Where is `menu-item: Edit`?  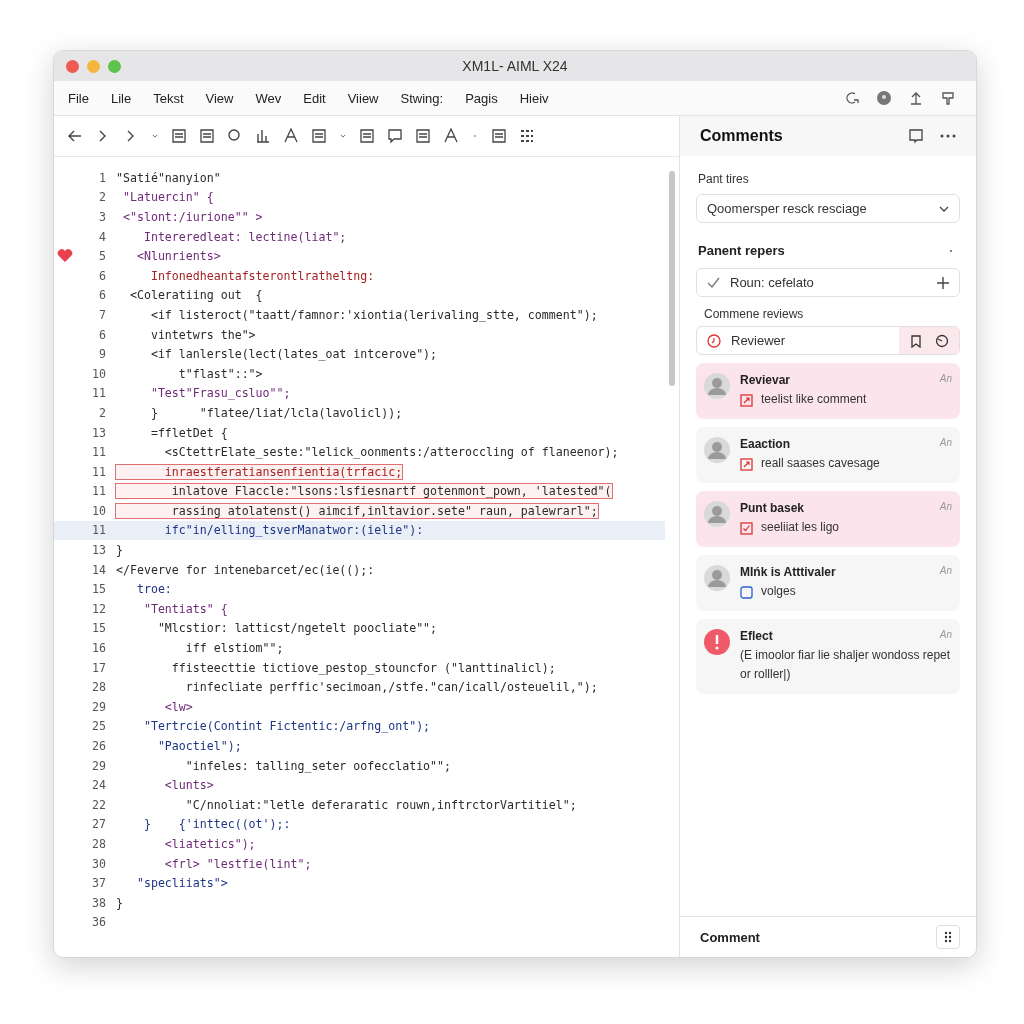
menu-item: Edit is located at coordinates (314, 98).